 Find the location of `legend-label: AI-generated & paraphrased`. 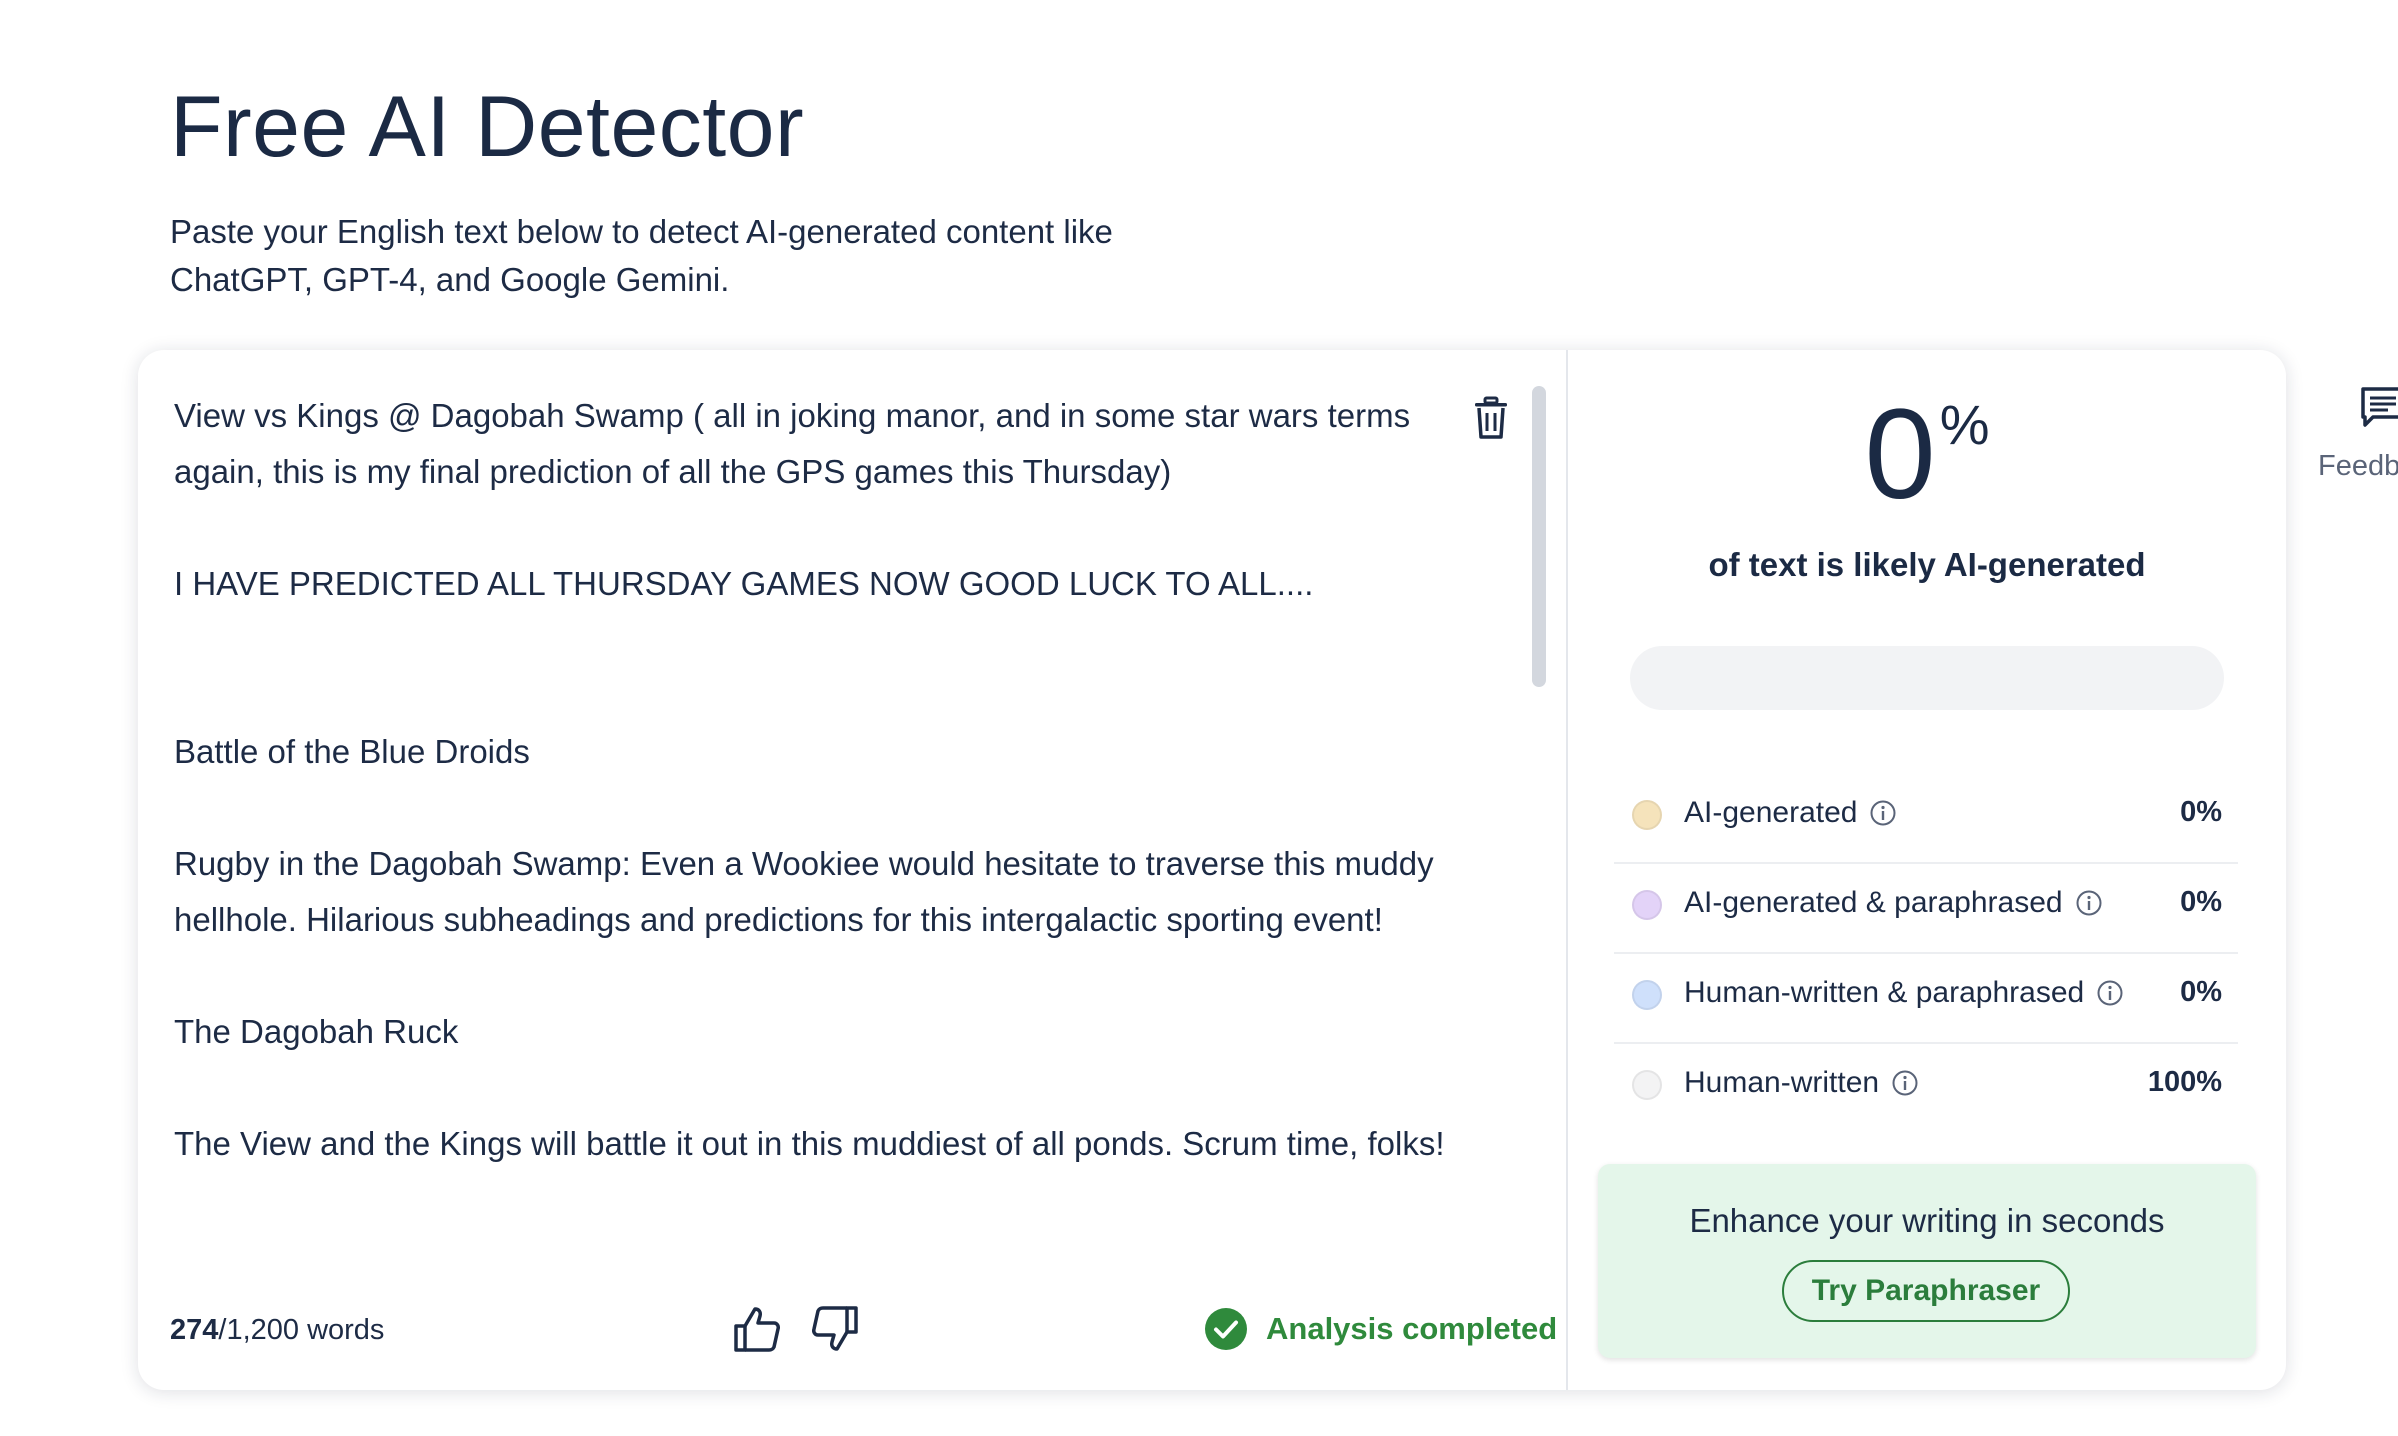

legend-label: AI-generated & paraphrased is located at coordinates (1893, 903).